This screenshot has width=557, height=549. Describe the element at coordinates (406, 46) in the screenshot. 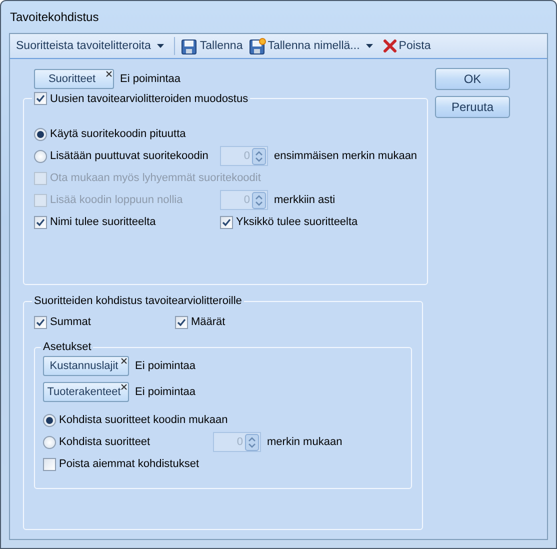

I see `delete-button: Poista` at that location.